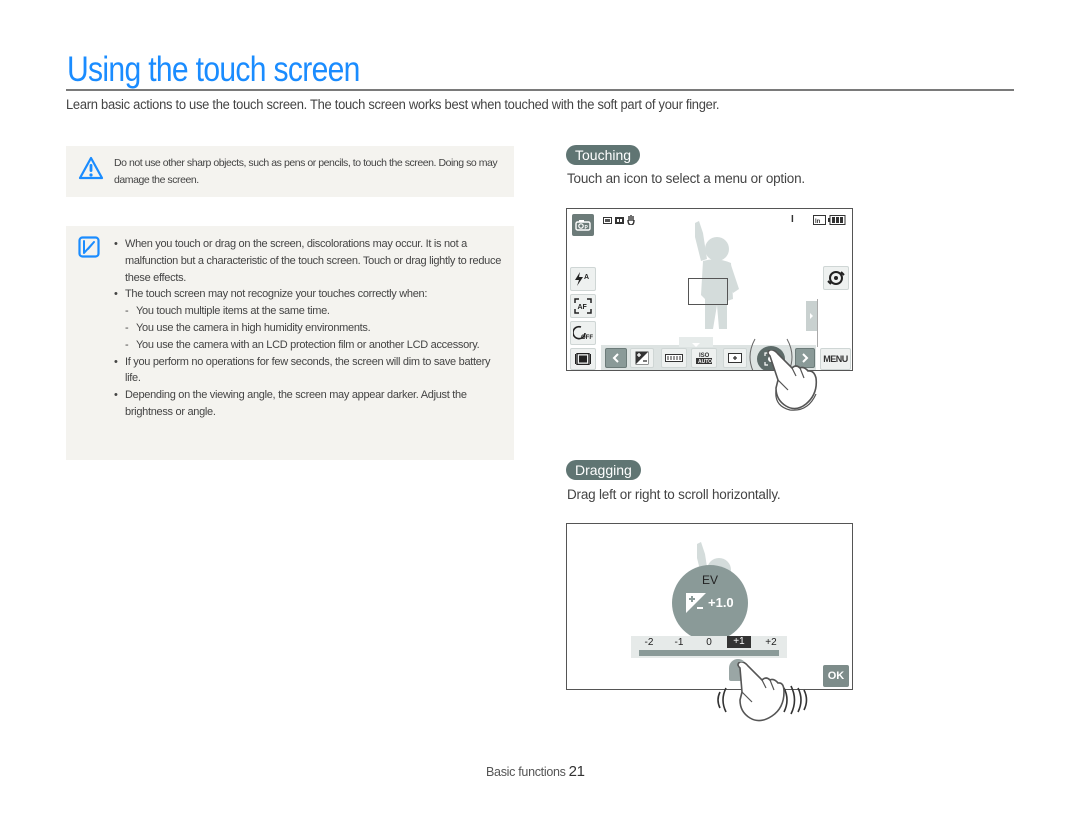  Describe the element at coordinates (649, 642) in the screenshot. I see `ev-scale-label: -2` at that location.